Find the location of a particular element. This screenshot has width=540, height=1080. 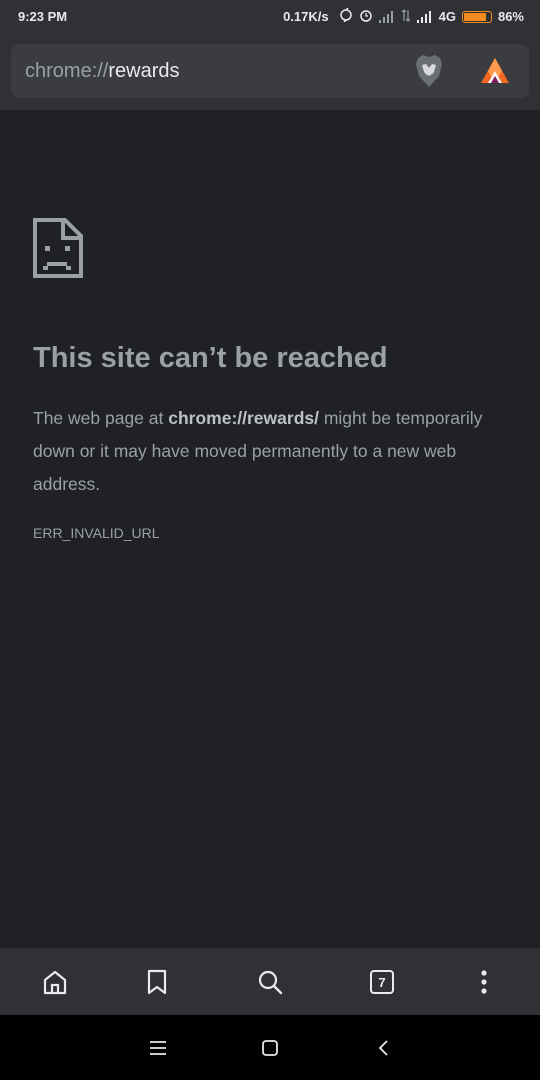

error-code: ERR_INVALID_URL is located at coordinates (96, 533).